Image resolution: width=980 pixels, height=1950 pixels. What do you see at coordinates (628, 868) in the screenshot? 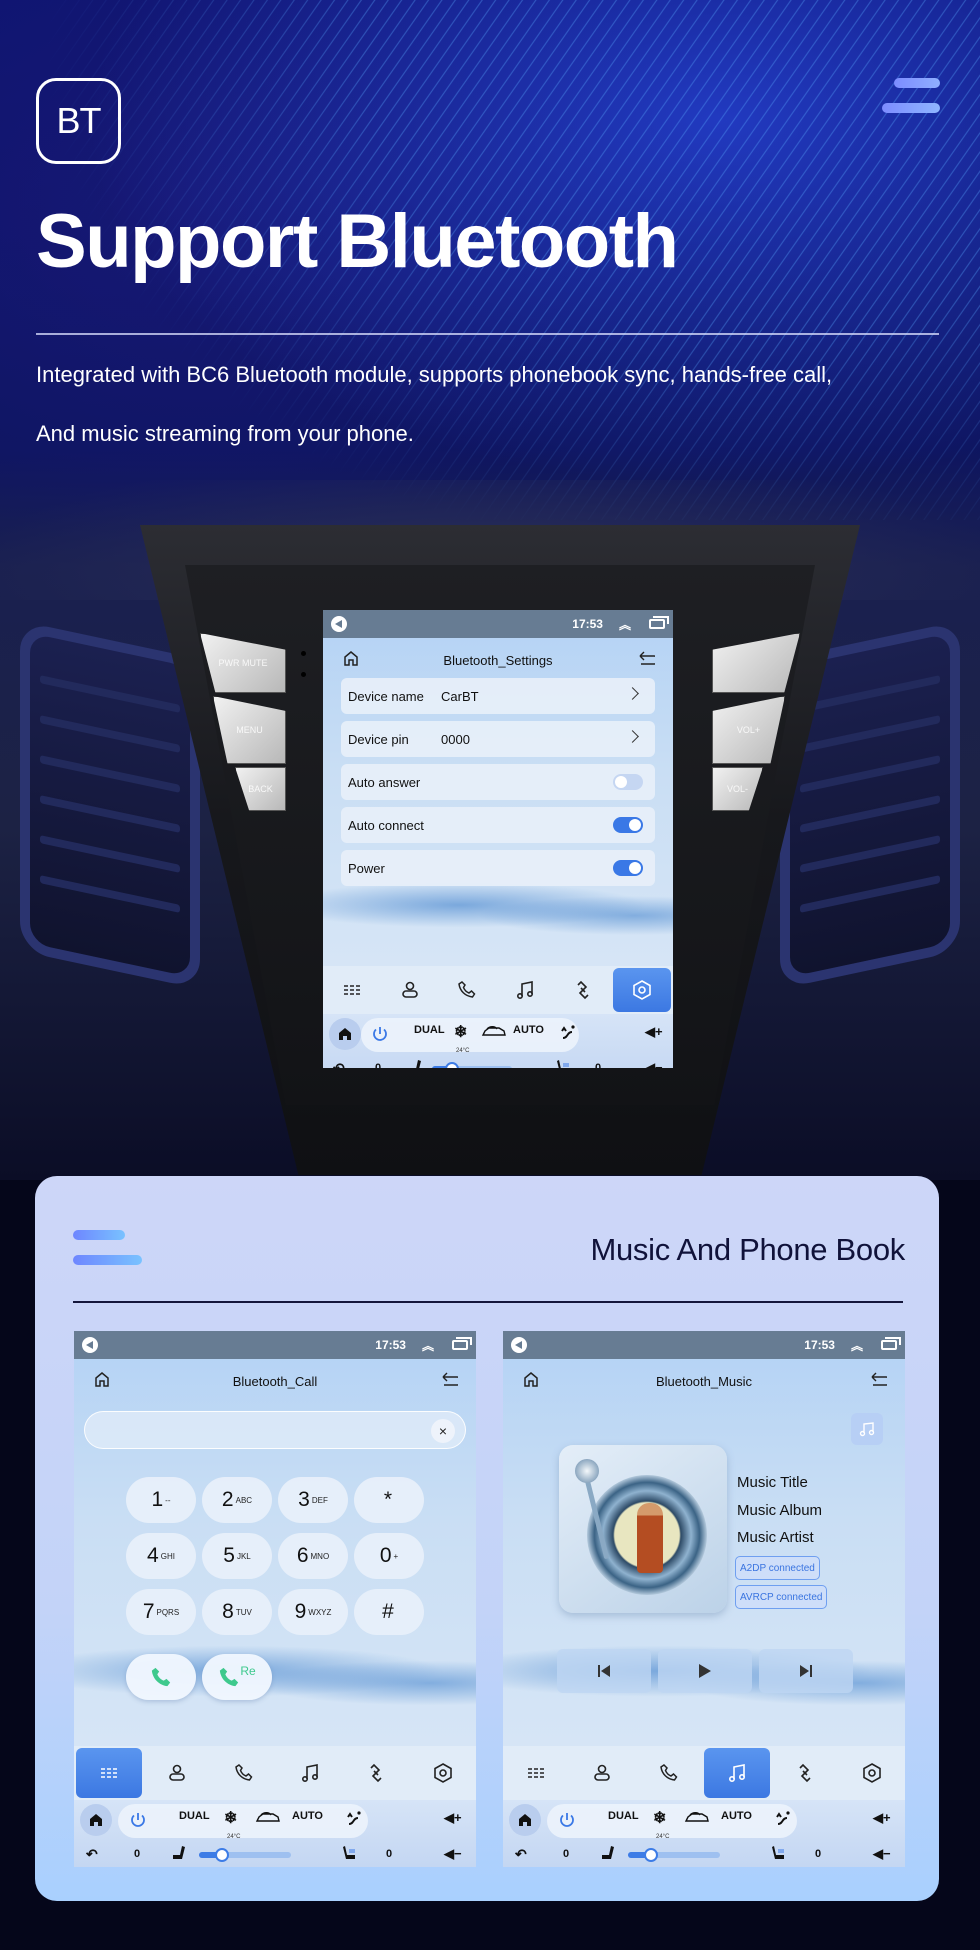
I see `power-toggle` at bounding box center [628, 868].